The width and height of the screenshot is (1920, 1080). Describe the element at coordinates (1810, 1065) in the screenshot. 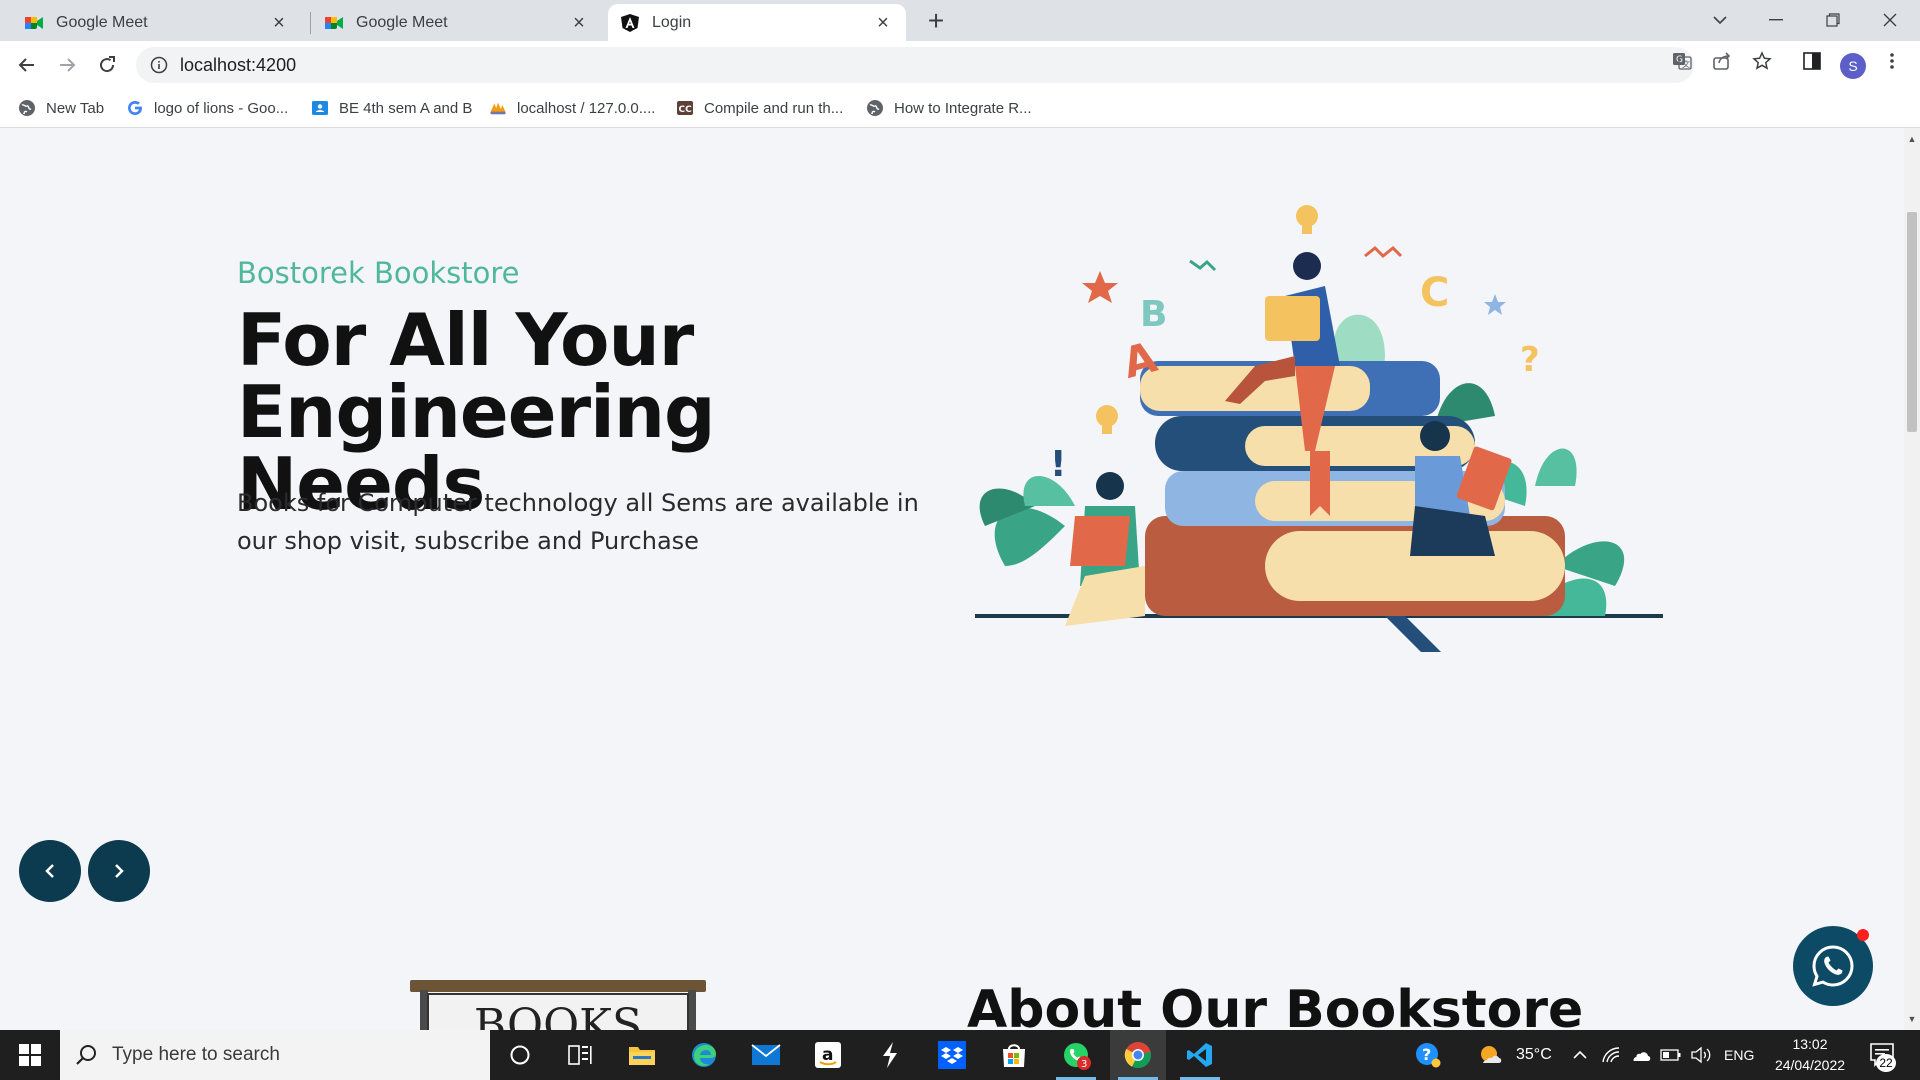

I see `clock-date: 24/04/2022` at that location.